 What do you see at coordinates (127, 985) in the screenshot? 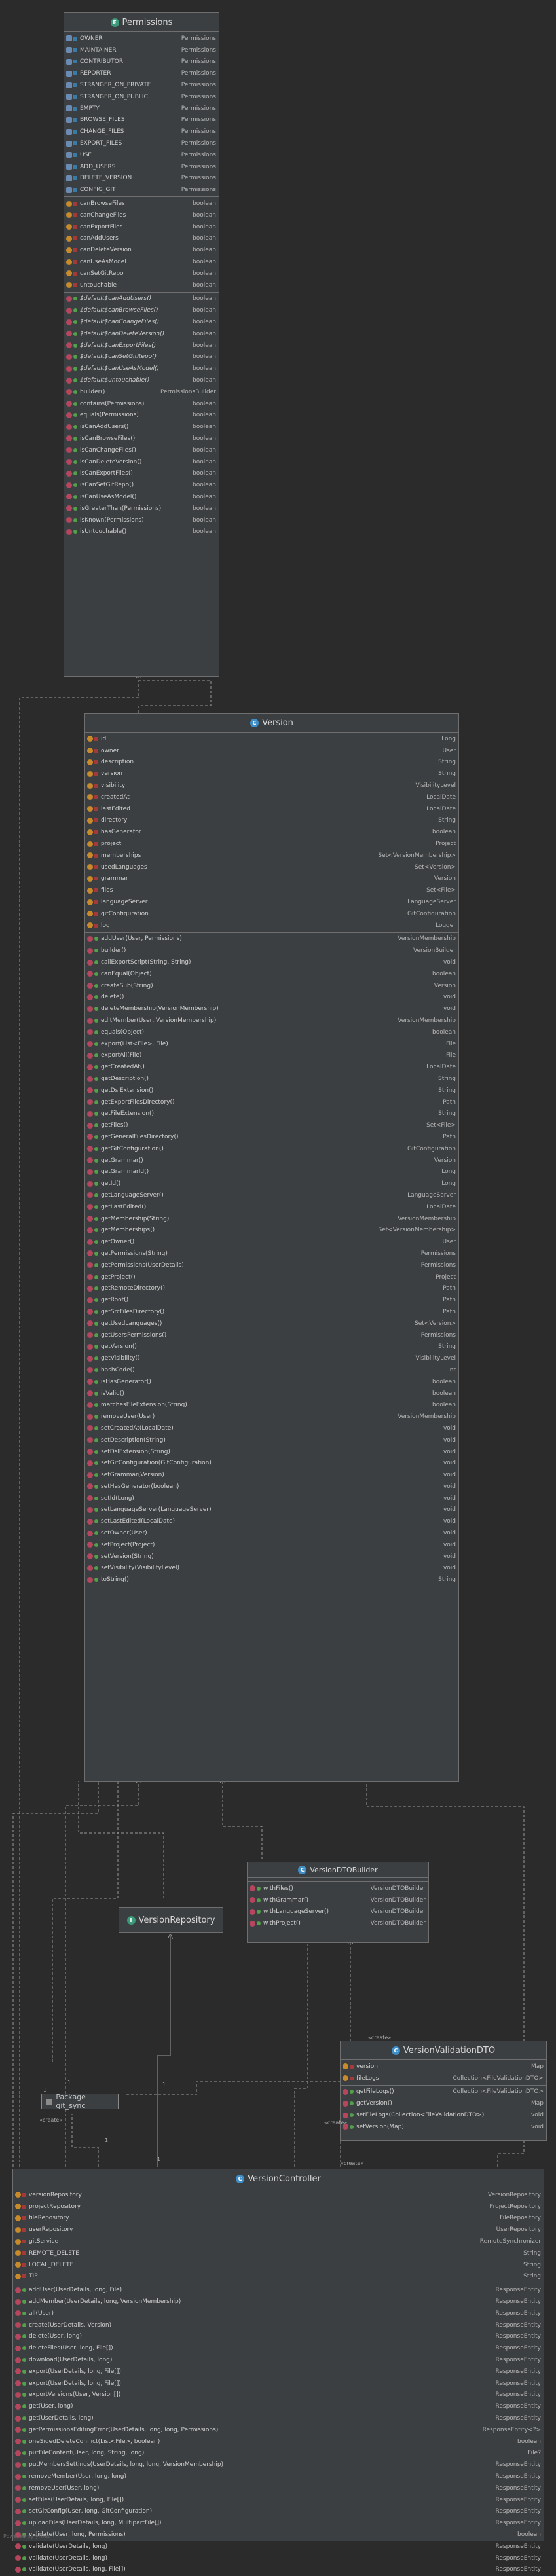
I see `method-name: createSub(String)` at bounding box center [127, 985].